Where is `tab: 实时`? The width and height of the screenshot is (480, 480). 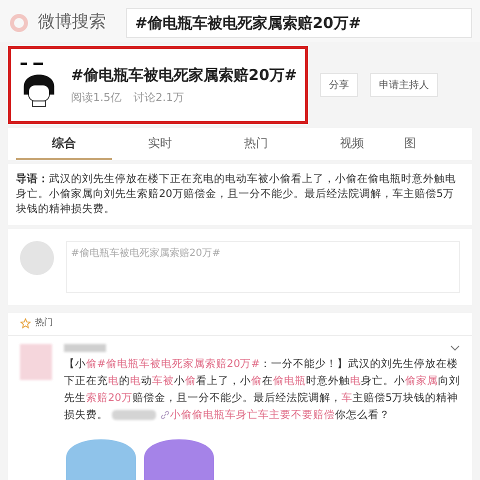 tab: 实时 is located at coordinates (160, 144).